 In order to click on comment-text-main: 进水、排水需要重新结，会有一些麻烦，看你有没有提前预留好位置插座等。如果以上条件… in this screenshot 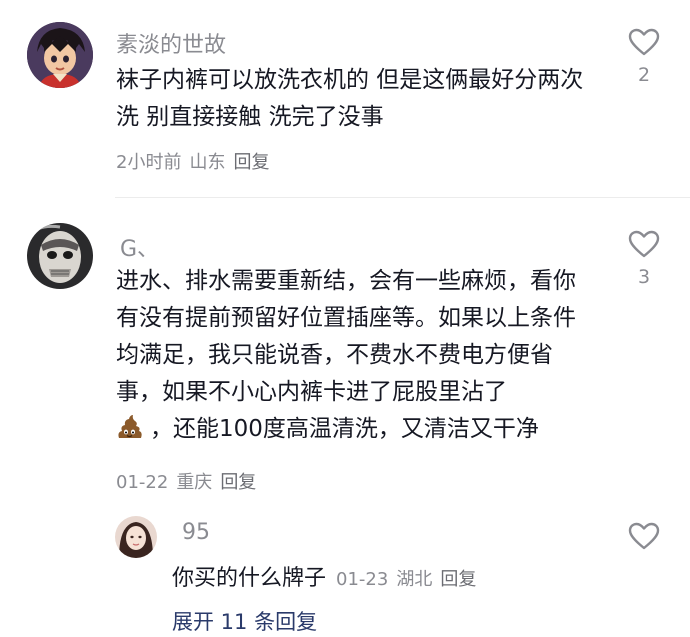, I will do `click(346, 336)`.